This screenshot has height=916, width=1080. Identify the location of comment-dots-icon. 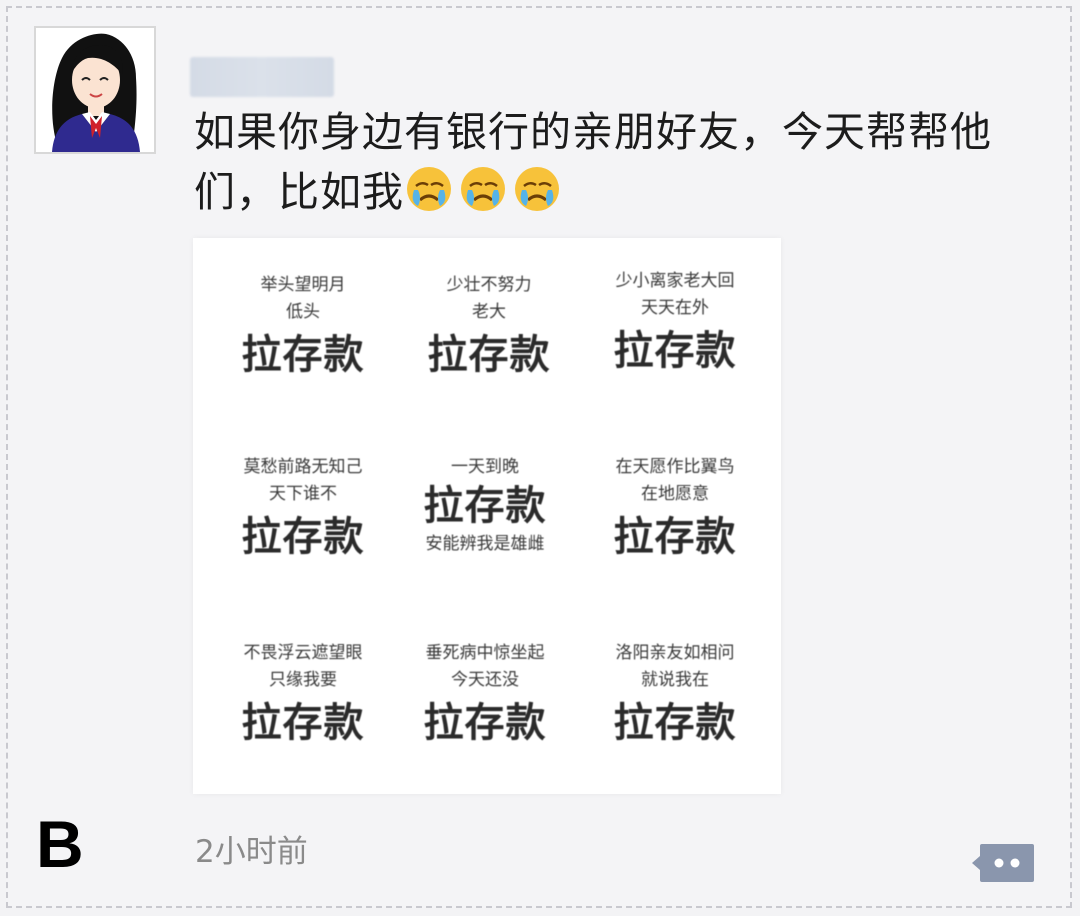
(1003, 863).